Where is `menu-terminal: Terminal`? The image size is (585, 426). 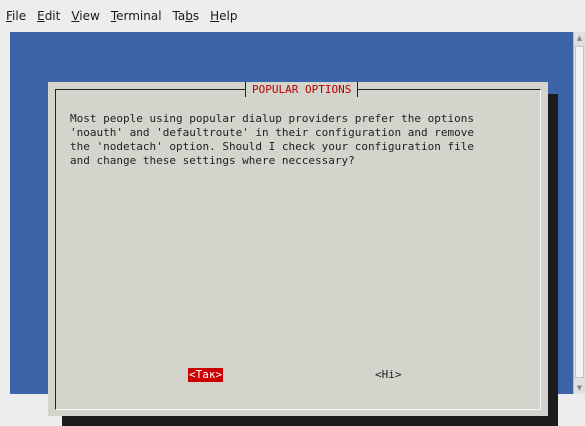 menu-terminal: Terminal is located at coordinates (136, 16).